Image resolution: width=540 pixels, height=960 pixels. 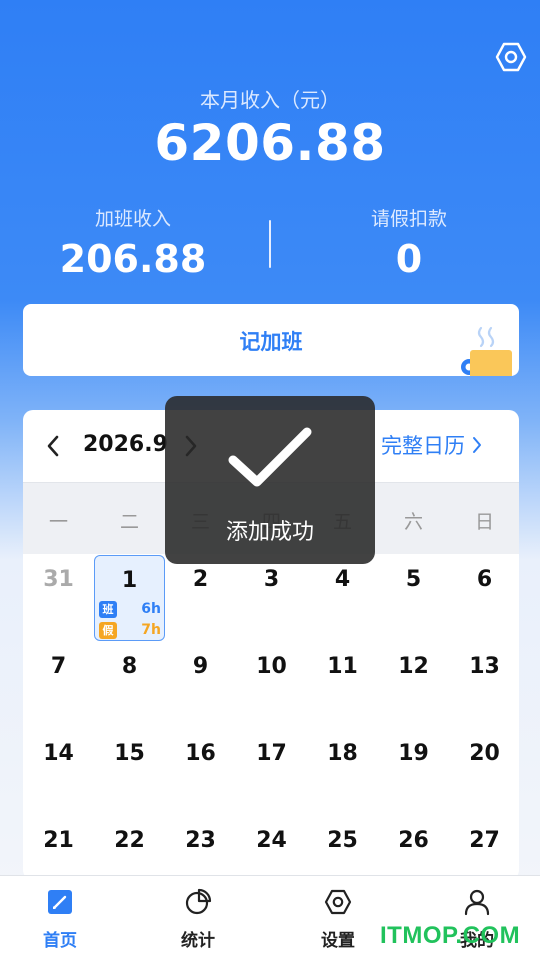 What do you see at coordinates (413, 522) in the screenshot?
I see `weekday-label: 六` at bounding box center [413, 522].